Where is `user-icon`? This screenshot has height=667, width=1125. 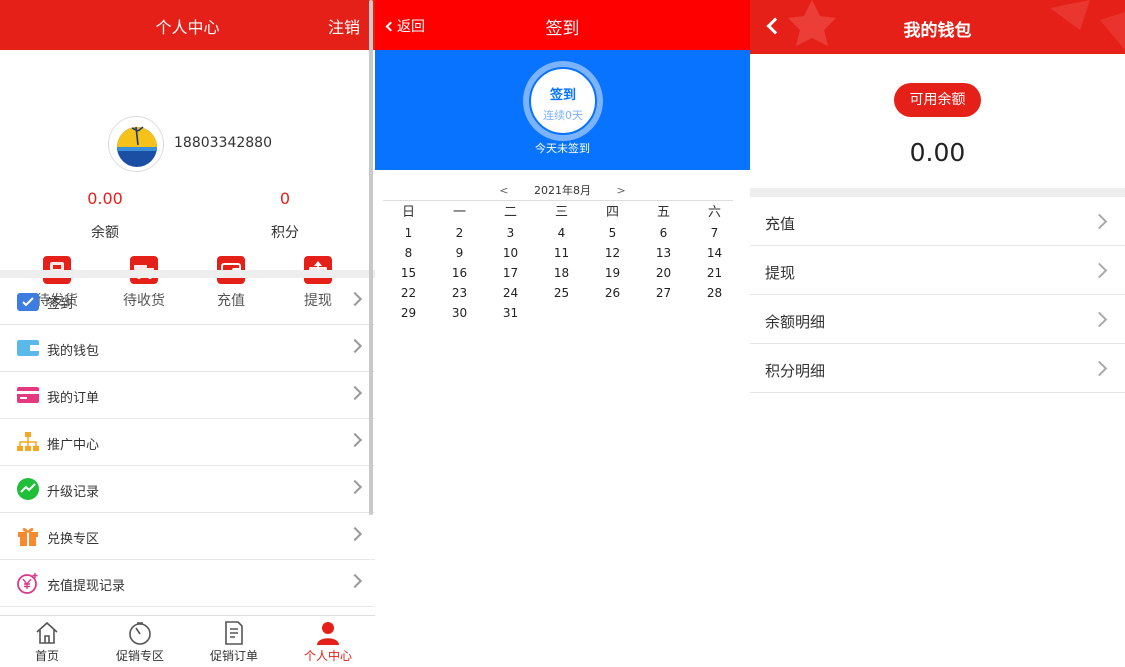 user-icon is located at coordinates (328, 633).